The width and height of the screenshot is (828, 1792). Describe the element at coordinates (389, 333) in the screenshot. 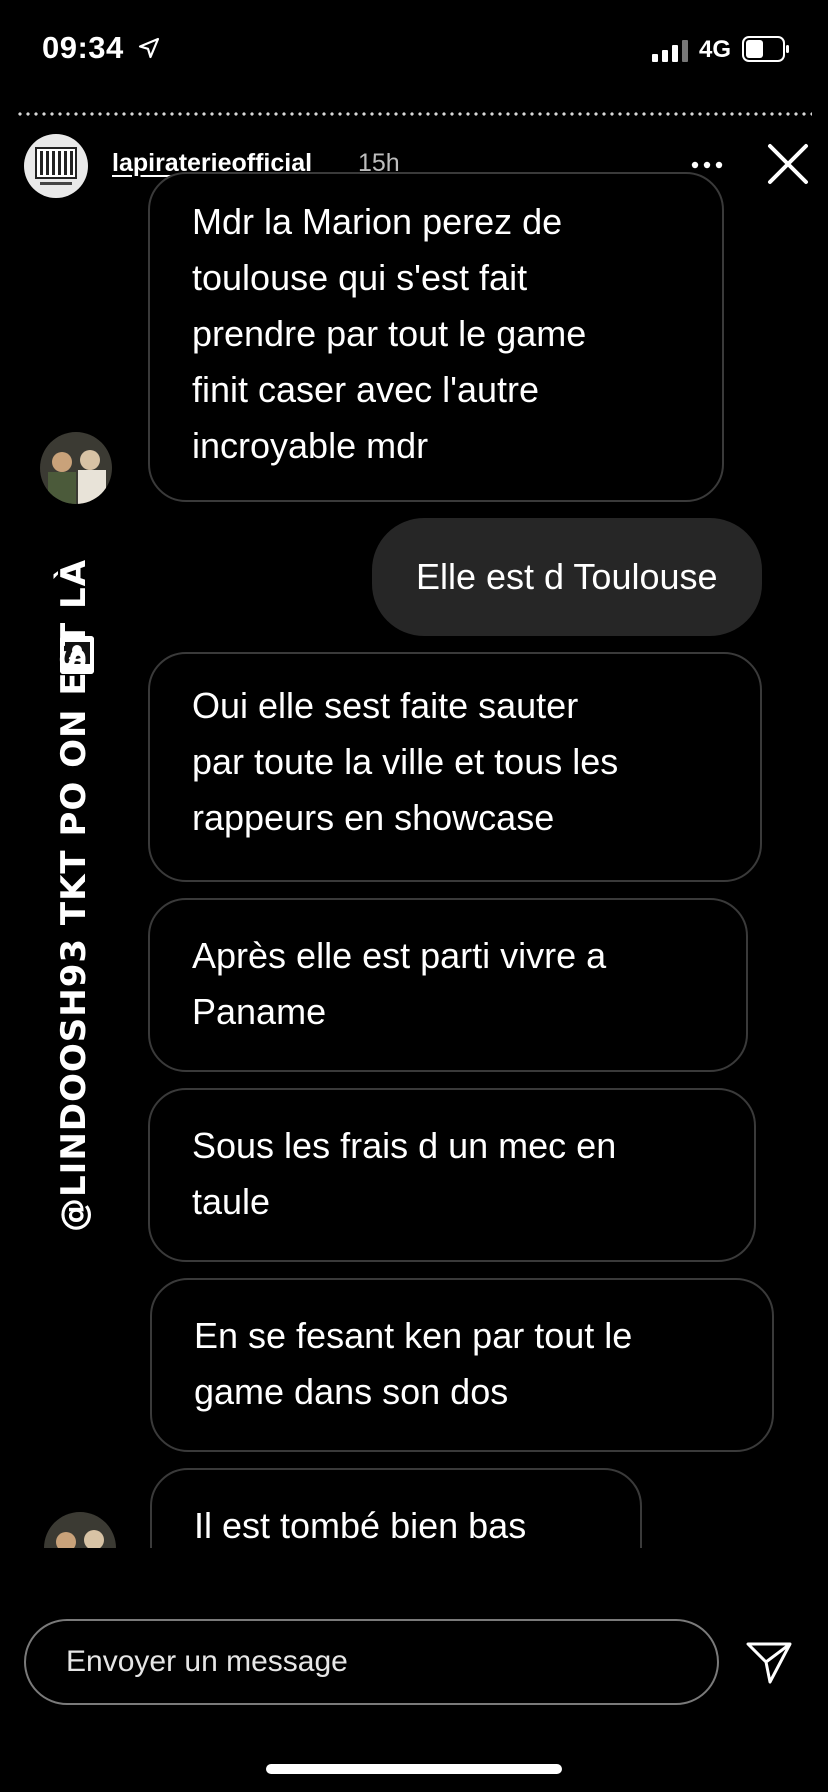

I see `message-line: prendre par tout le game` at that location.